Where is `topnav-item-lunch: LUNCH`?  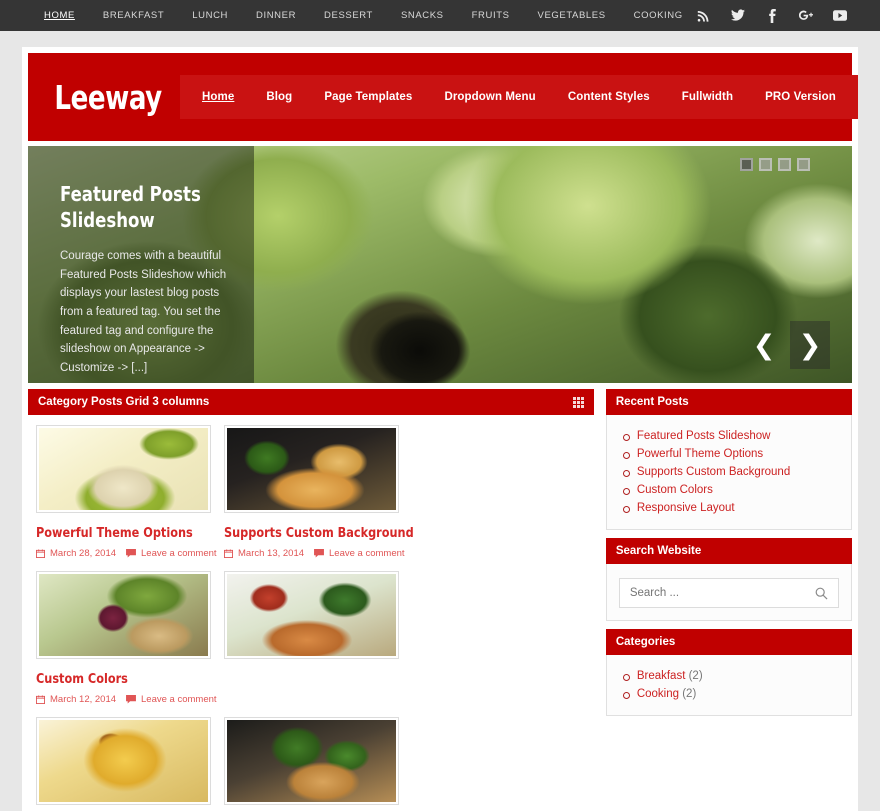
topnav-item-lunch: LUNCH is located at coordinates (210, 15).